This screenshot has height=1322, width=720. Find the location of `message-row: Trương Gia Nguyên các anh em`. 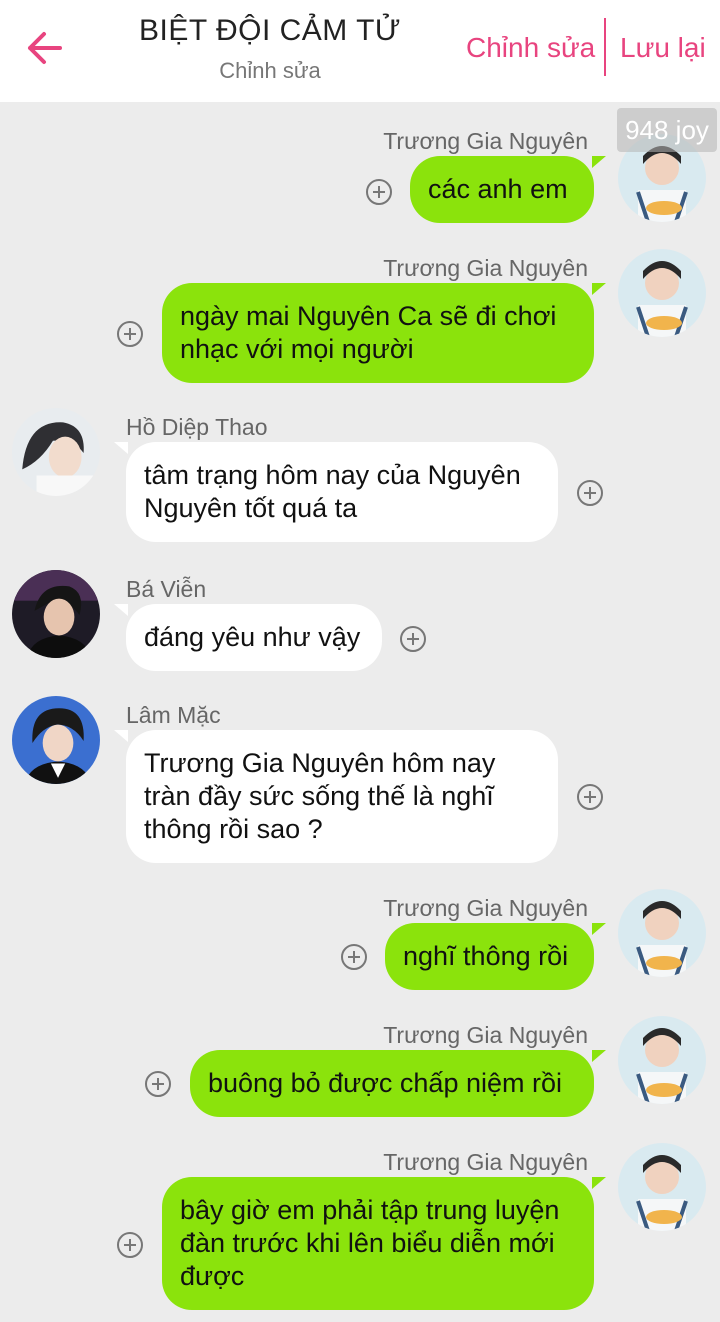

message-row: Trương Gia Nguyên các anh em is located at coordinates (360, 176).